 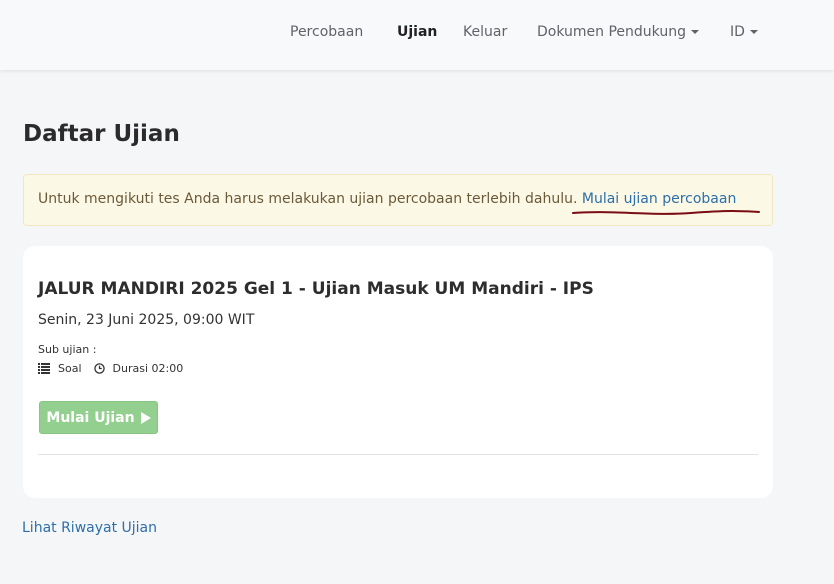 I want to click on clock-icon, so click(x=99, y=368).